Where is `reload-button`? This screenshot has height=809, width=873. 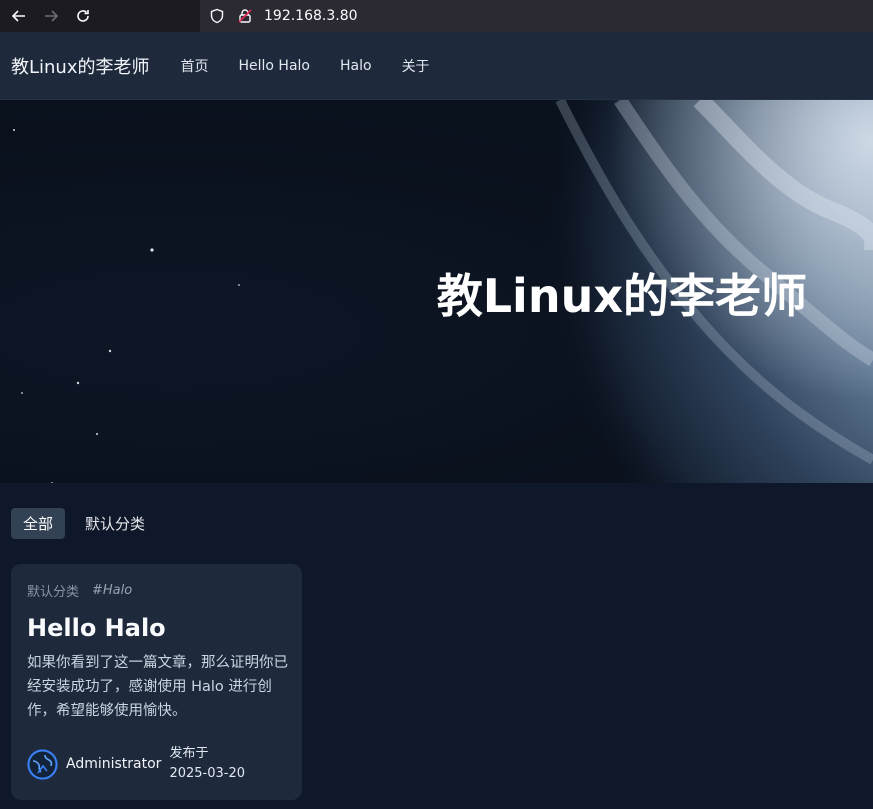 reload-button is located at coordinates (83, 16).